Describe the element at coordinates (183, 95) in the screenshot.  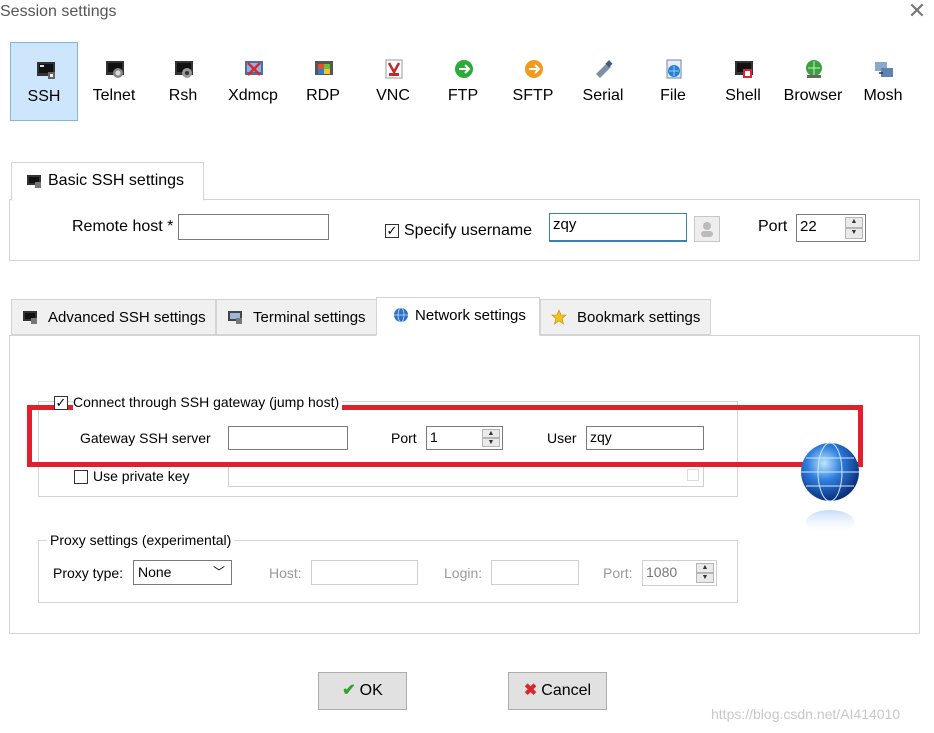
I see `session-type-label: Rsh` at that location.